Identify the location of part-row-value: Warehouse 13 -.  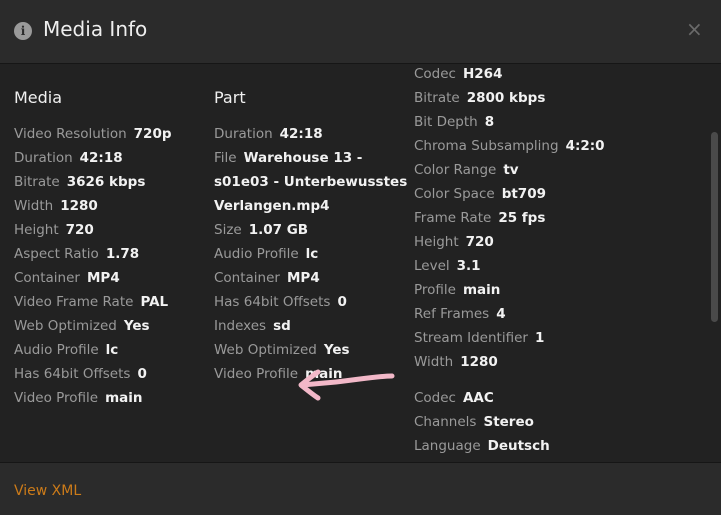
(303, 158).